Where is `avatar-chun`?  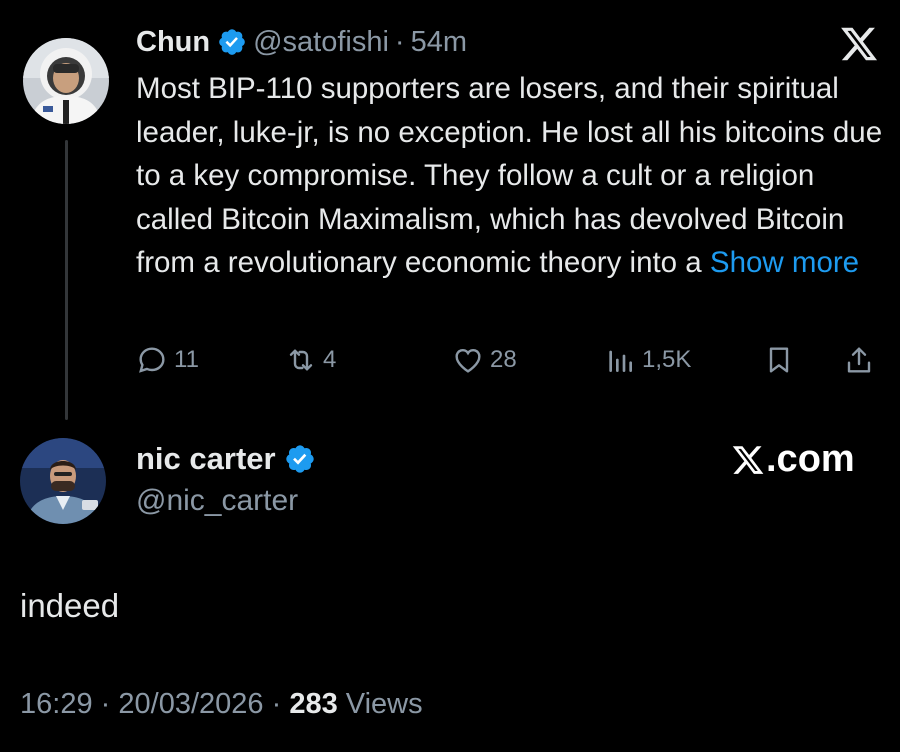 avatar-chun is located at coordinates (66, 81).